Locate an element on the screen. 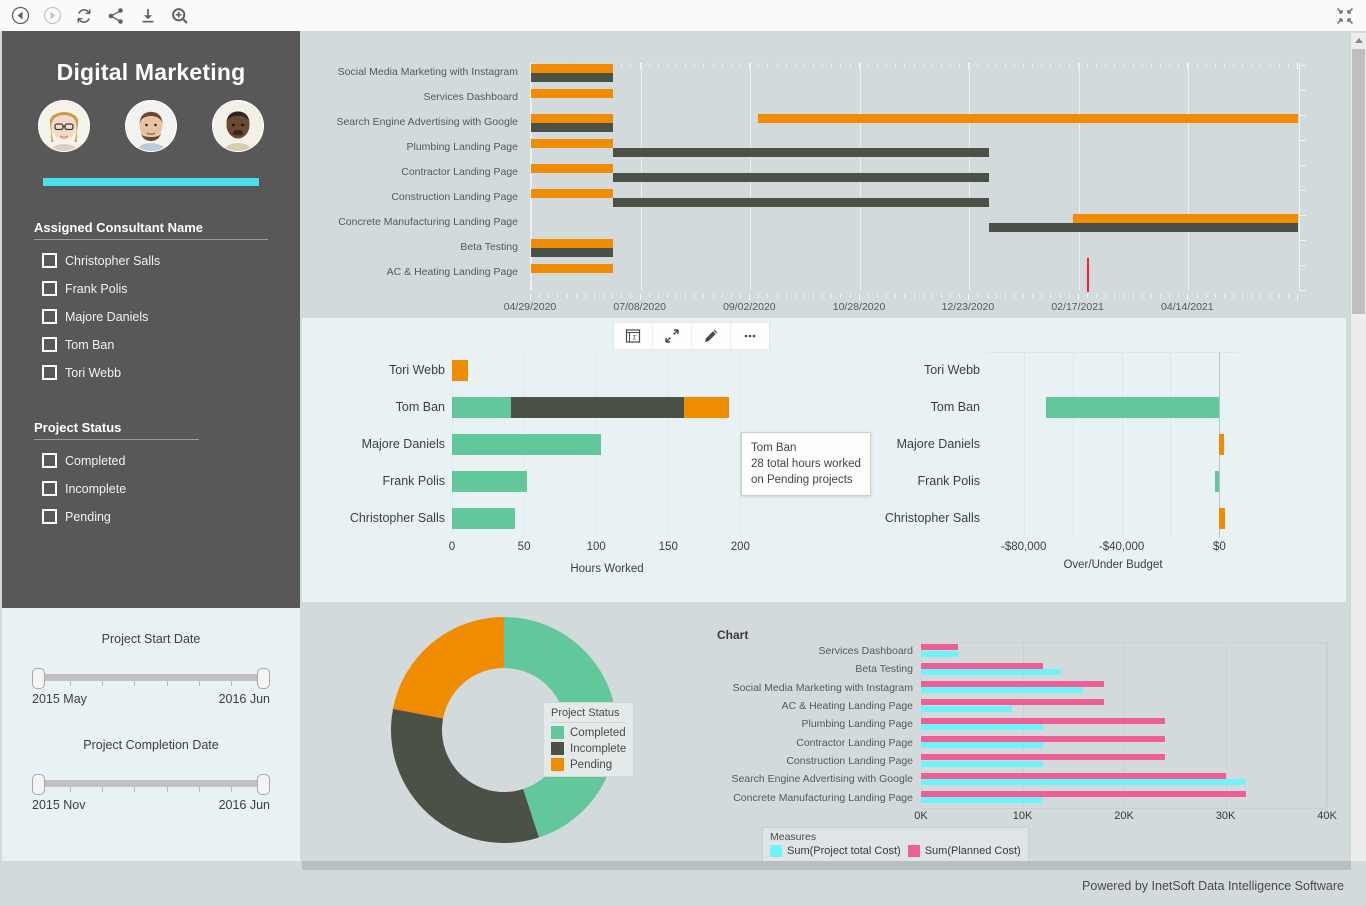 Image resolution: width=1366 pixels, height=906 pixels. gantt-row: Contractor Landing Page is located at coordinates (824, 172).